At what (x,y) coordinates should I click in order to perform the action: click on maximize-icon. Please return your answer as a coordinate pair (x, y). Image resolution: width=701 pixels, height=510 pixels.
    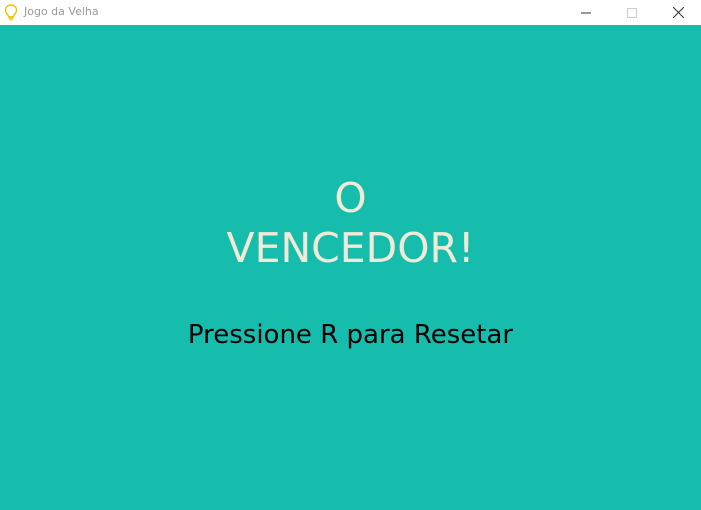
    Looking at the image, I should click on (632, 12).